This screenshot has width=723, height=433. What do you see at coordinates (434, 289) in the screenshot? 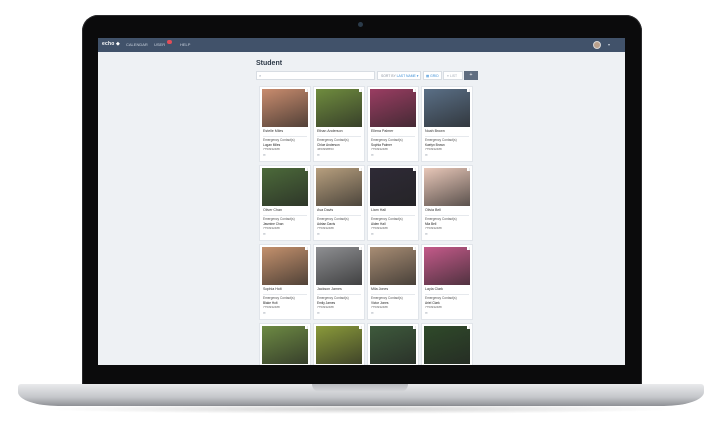
I see `student-name: Layla Clark` at bounding box center [434, 289].